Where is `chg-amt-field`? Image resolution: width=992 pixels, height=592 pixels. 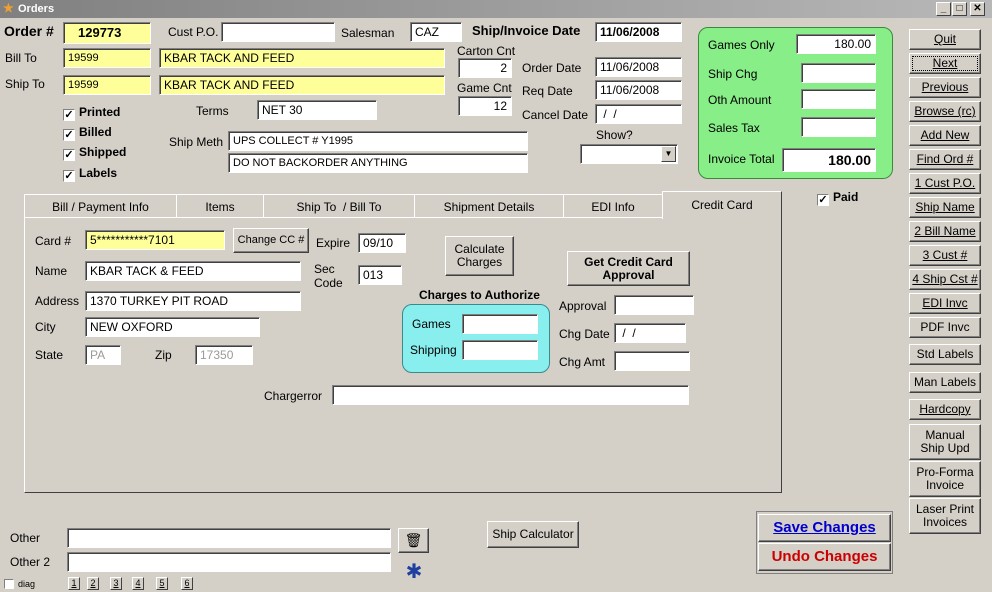
chg-amt-field is located at coordinates (652, 361).